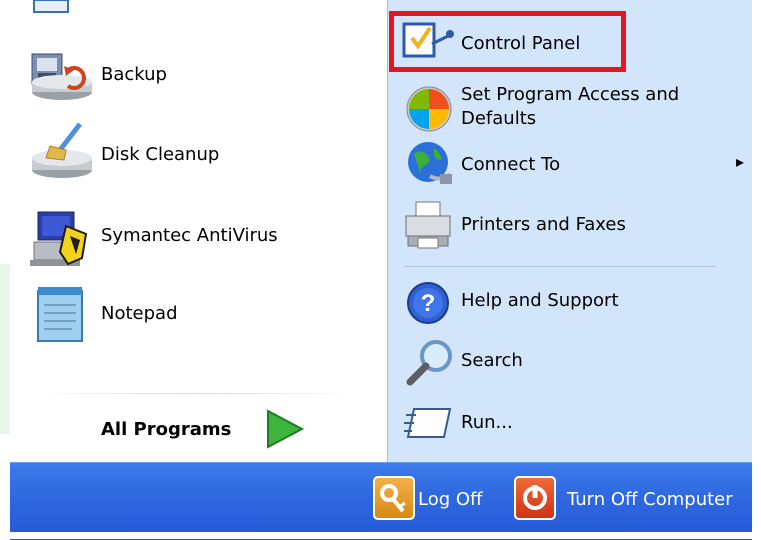  What do you see at coordinates (195, 393) in the screenshot?
I see `left-separator` at bounding box center [195, 393].